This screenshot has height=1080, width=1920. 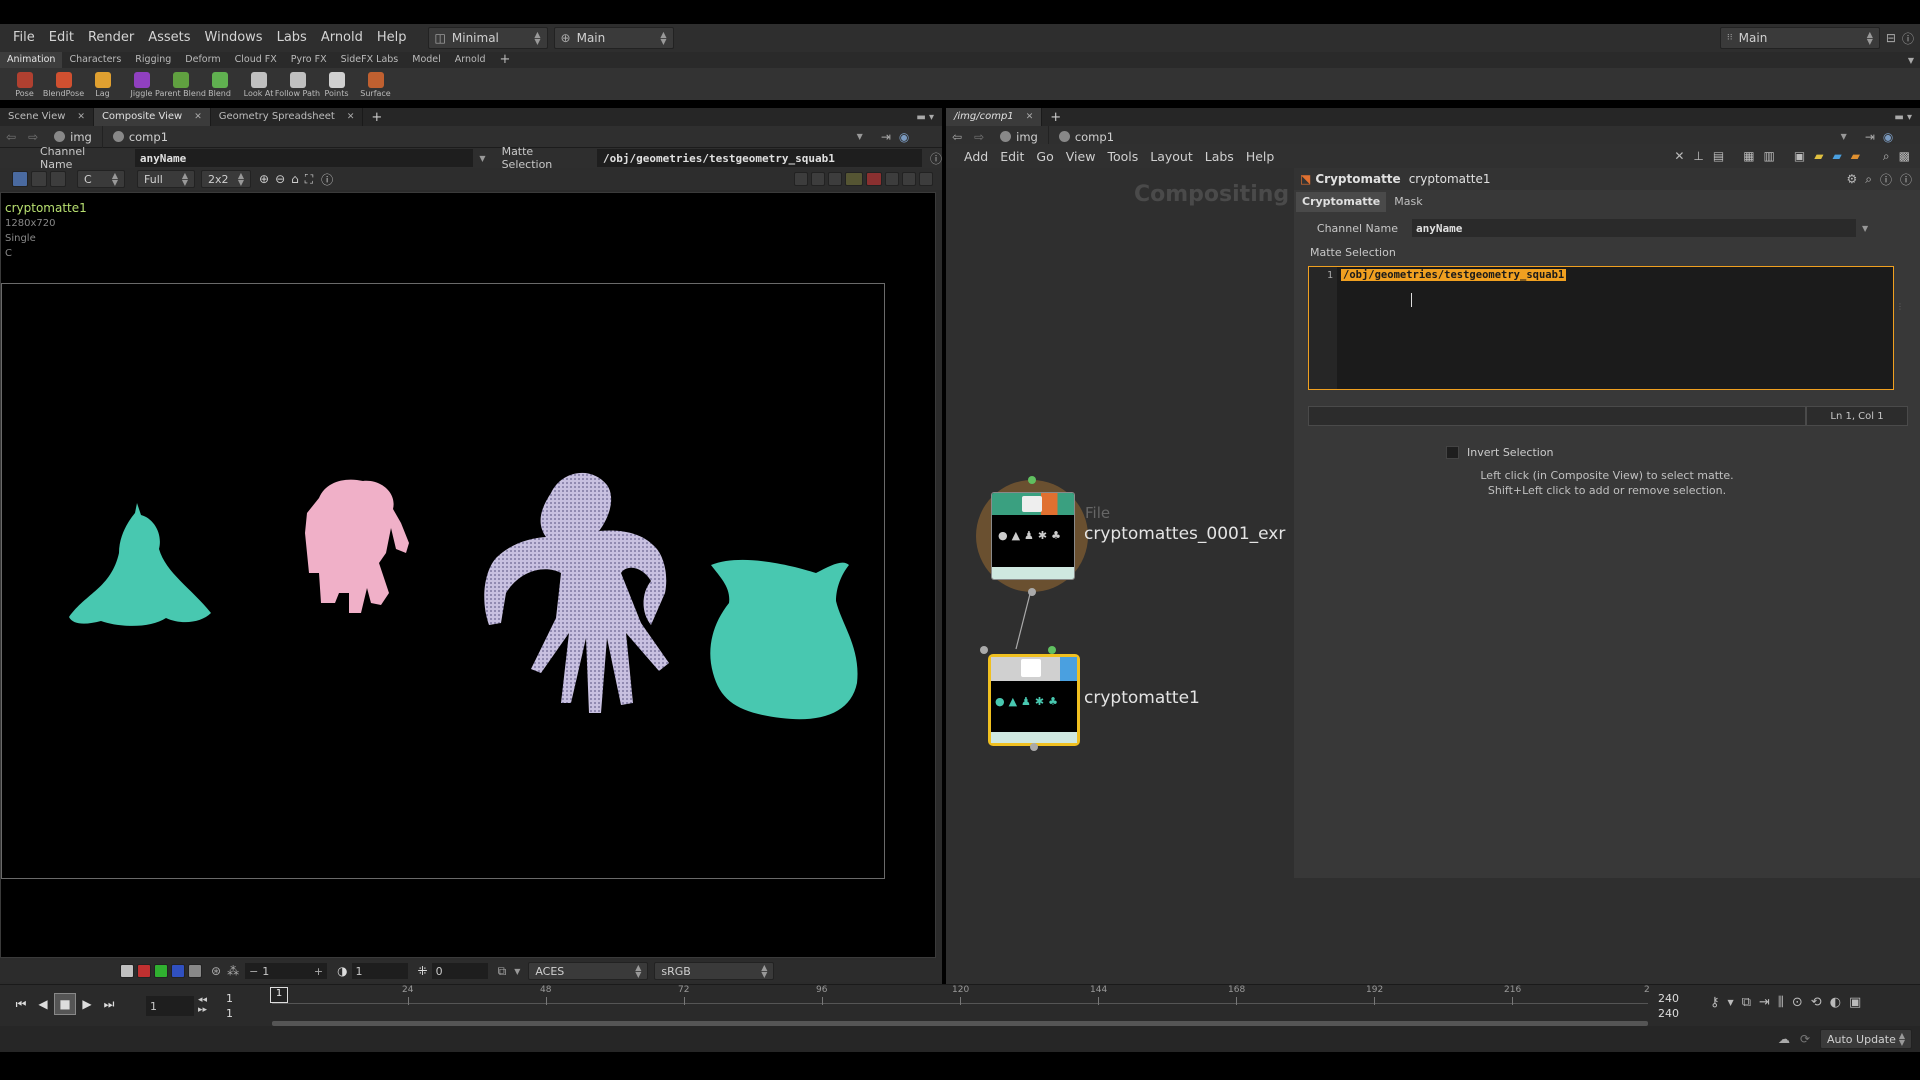 I want to click on forward-icon: ⇨, so click(x=33, y=137).